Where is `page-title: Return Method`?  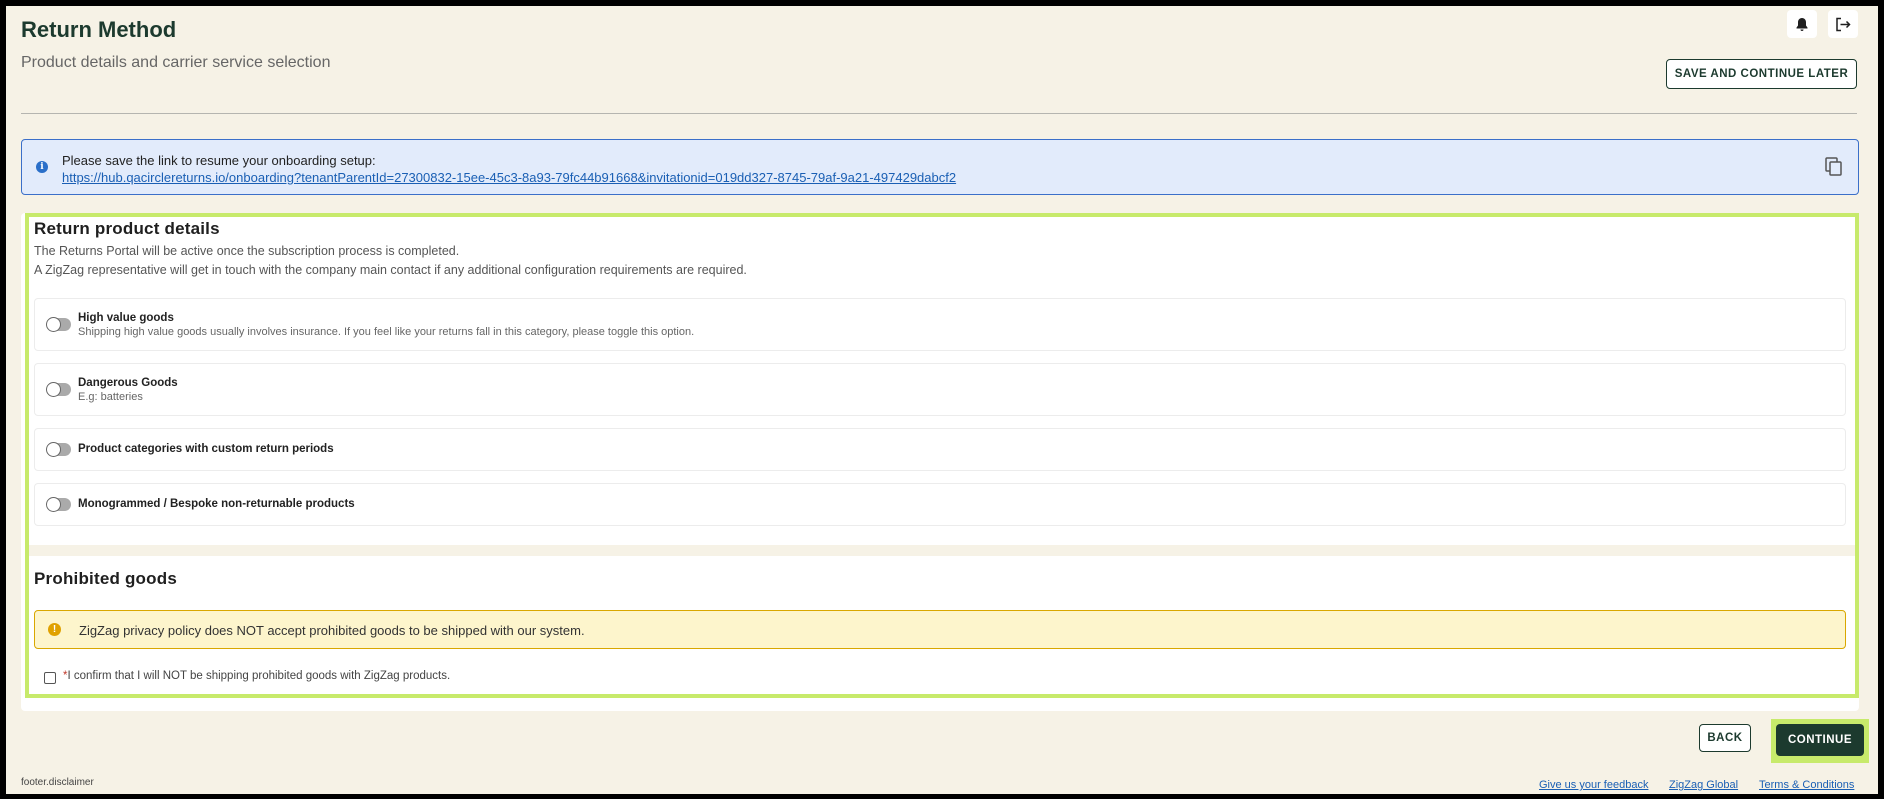 page-title: Return Method is located at coordinates (99, 29).